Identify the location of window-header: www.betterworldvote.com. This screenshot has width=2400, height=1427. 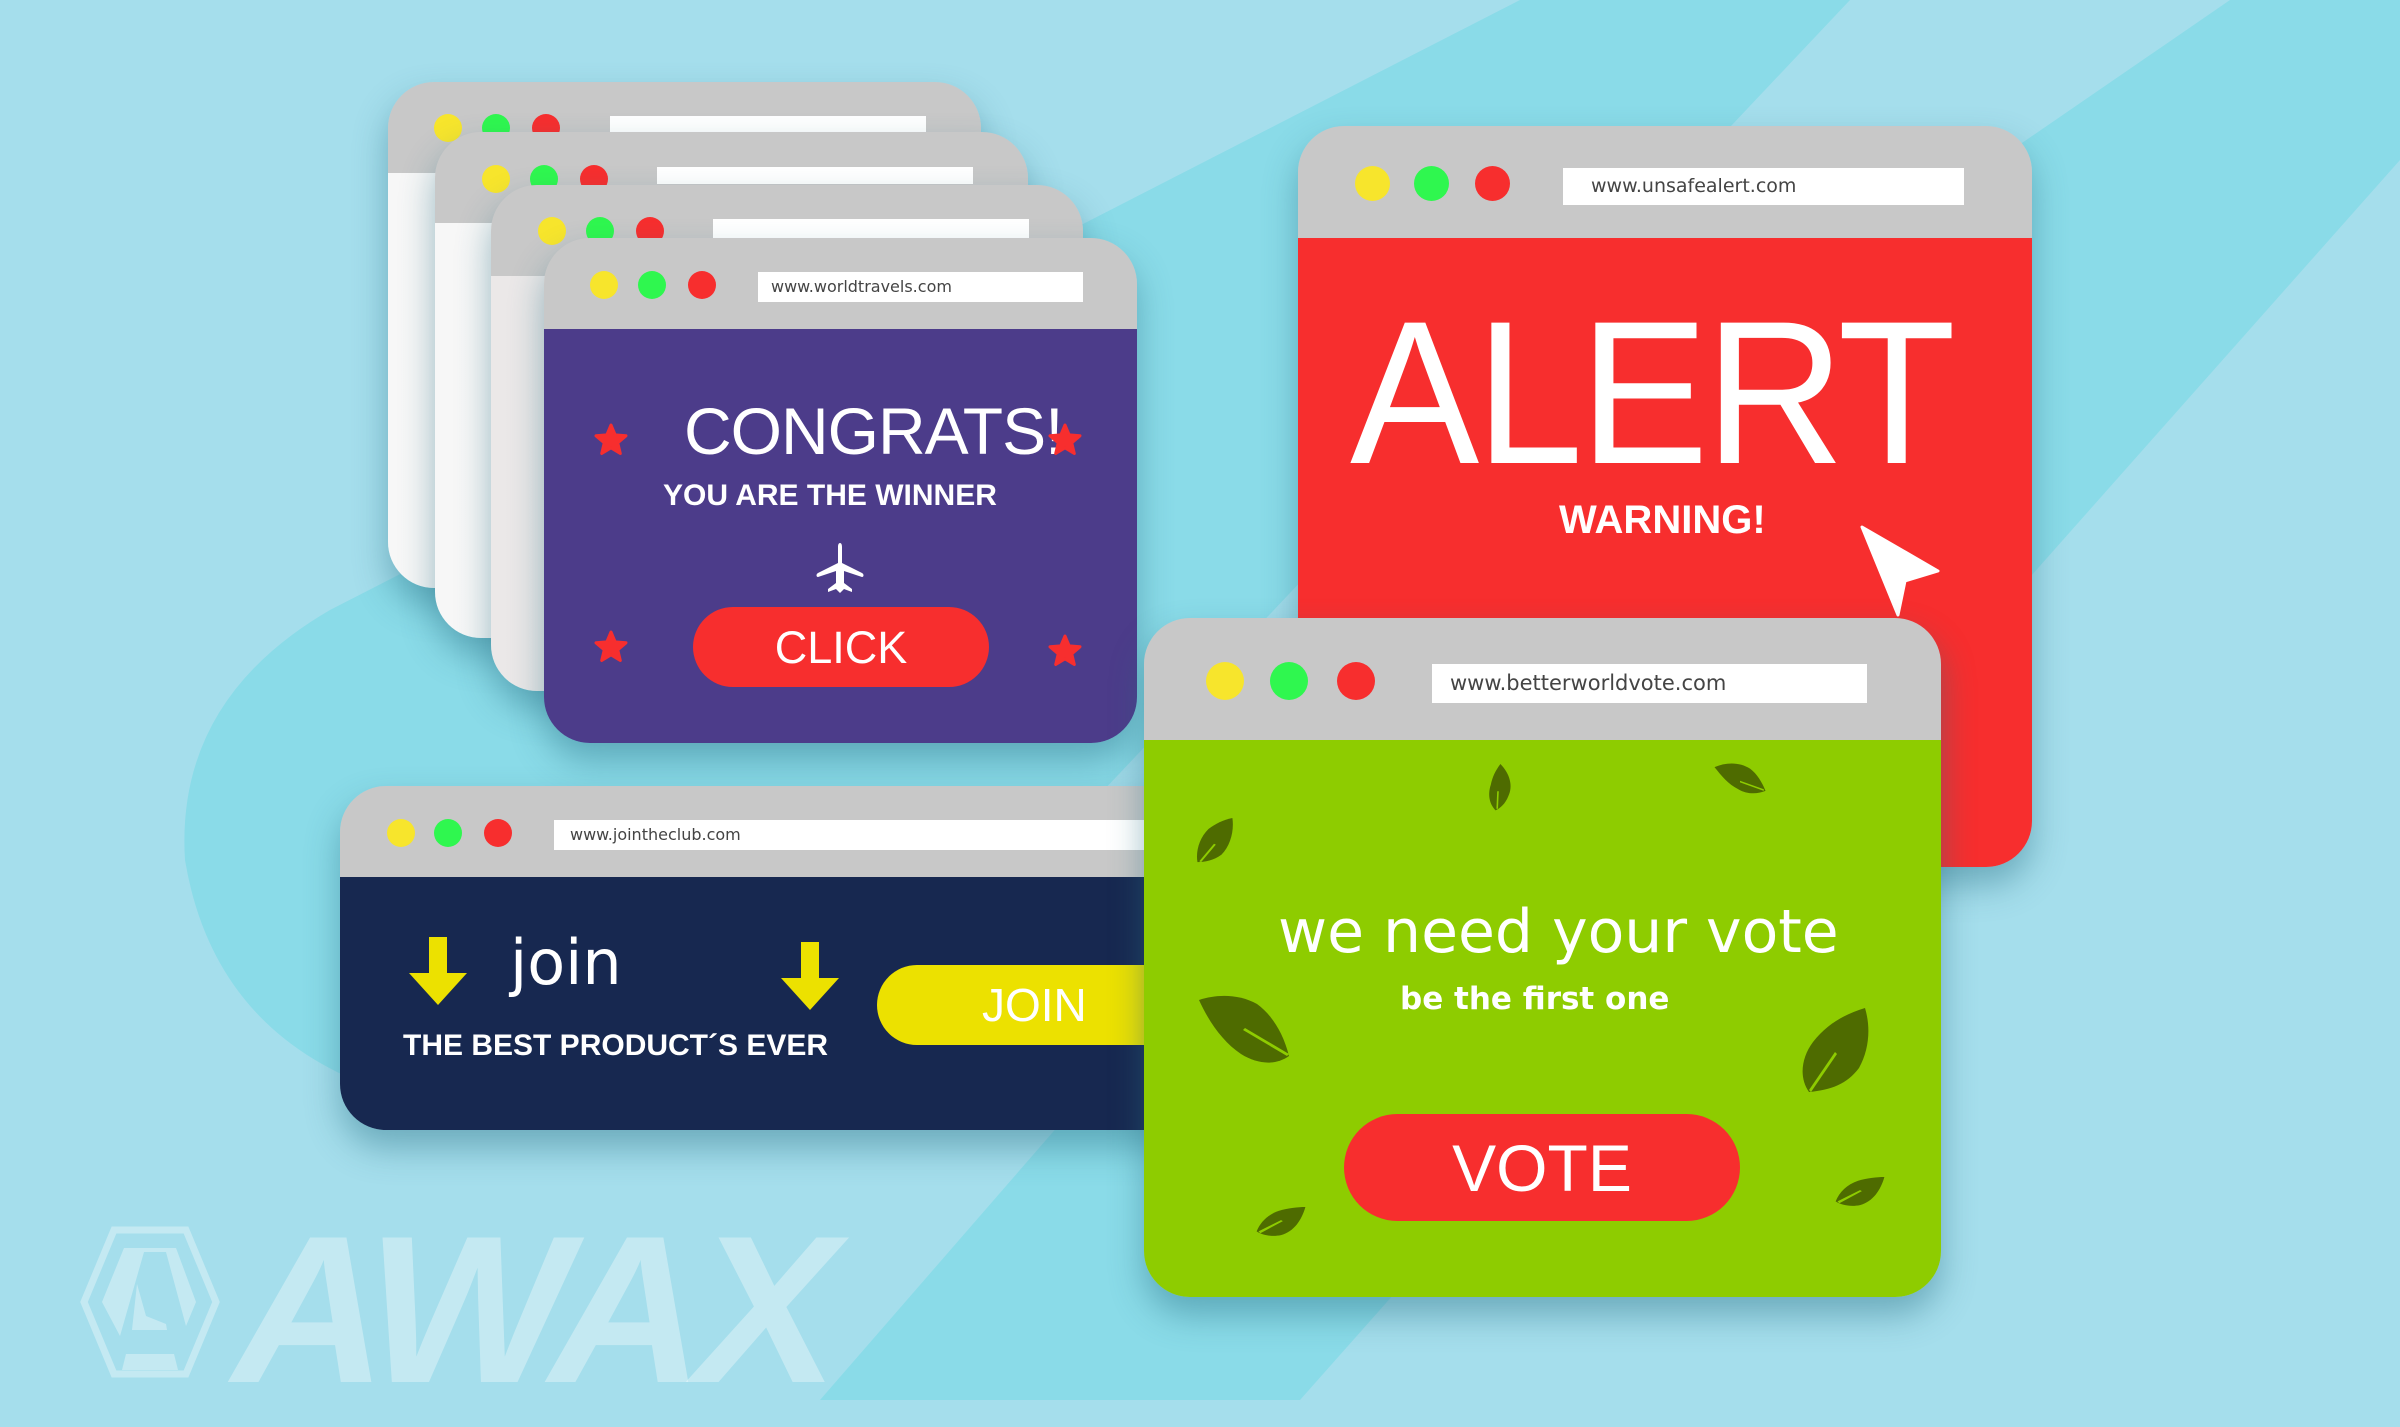
(1542, 679).